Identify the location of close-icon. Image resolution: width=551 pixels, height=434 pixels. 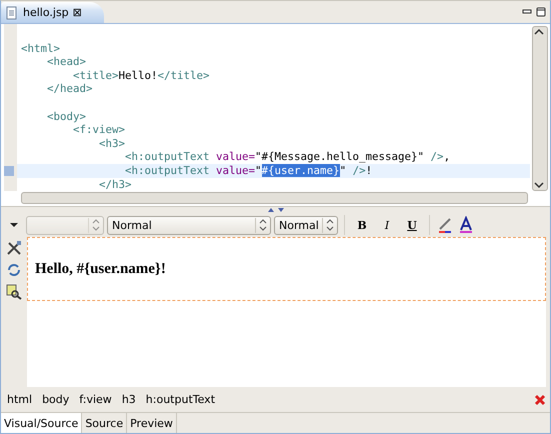
(540, 400).